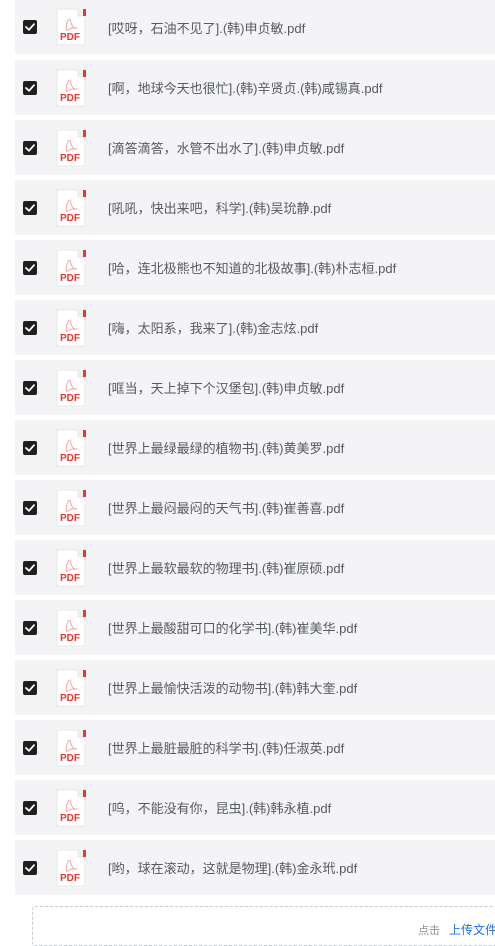  I want to click on file-name: [世界上最闷最闷的天气书].(韩)崔善喜.pdf, so click(226, 508).